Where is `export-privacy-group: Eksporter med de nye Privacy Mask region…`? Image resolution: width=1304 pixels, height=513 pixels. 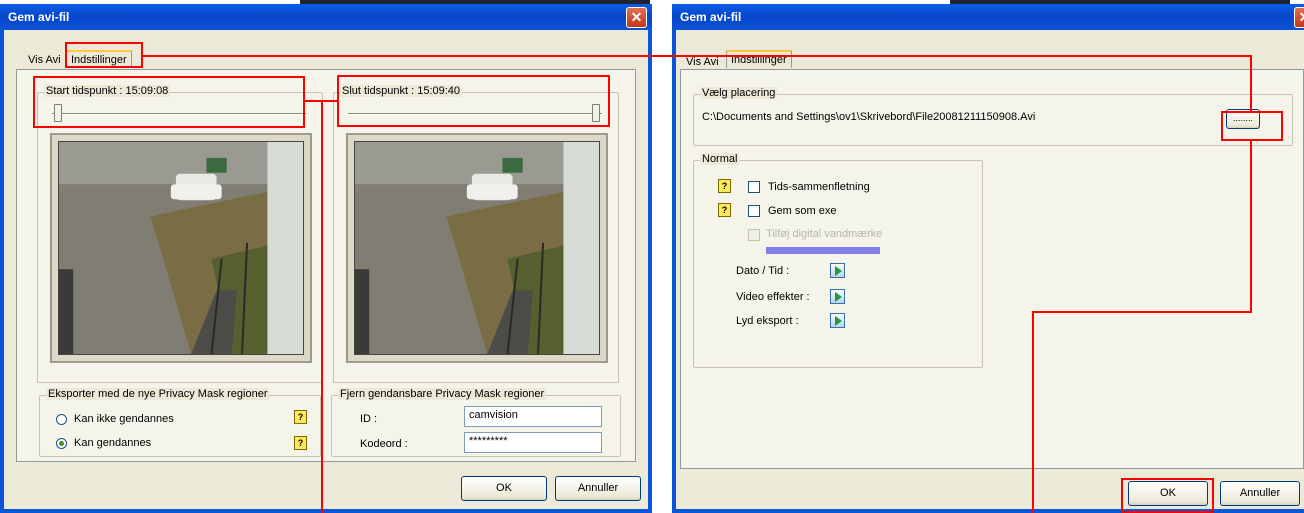 export-privacy-group: Eksporter med de nye Privacy Mask region… is located at coordinates (180, 422).